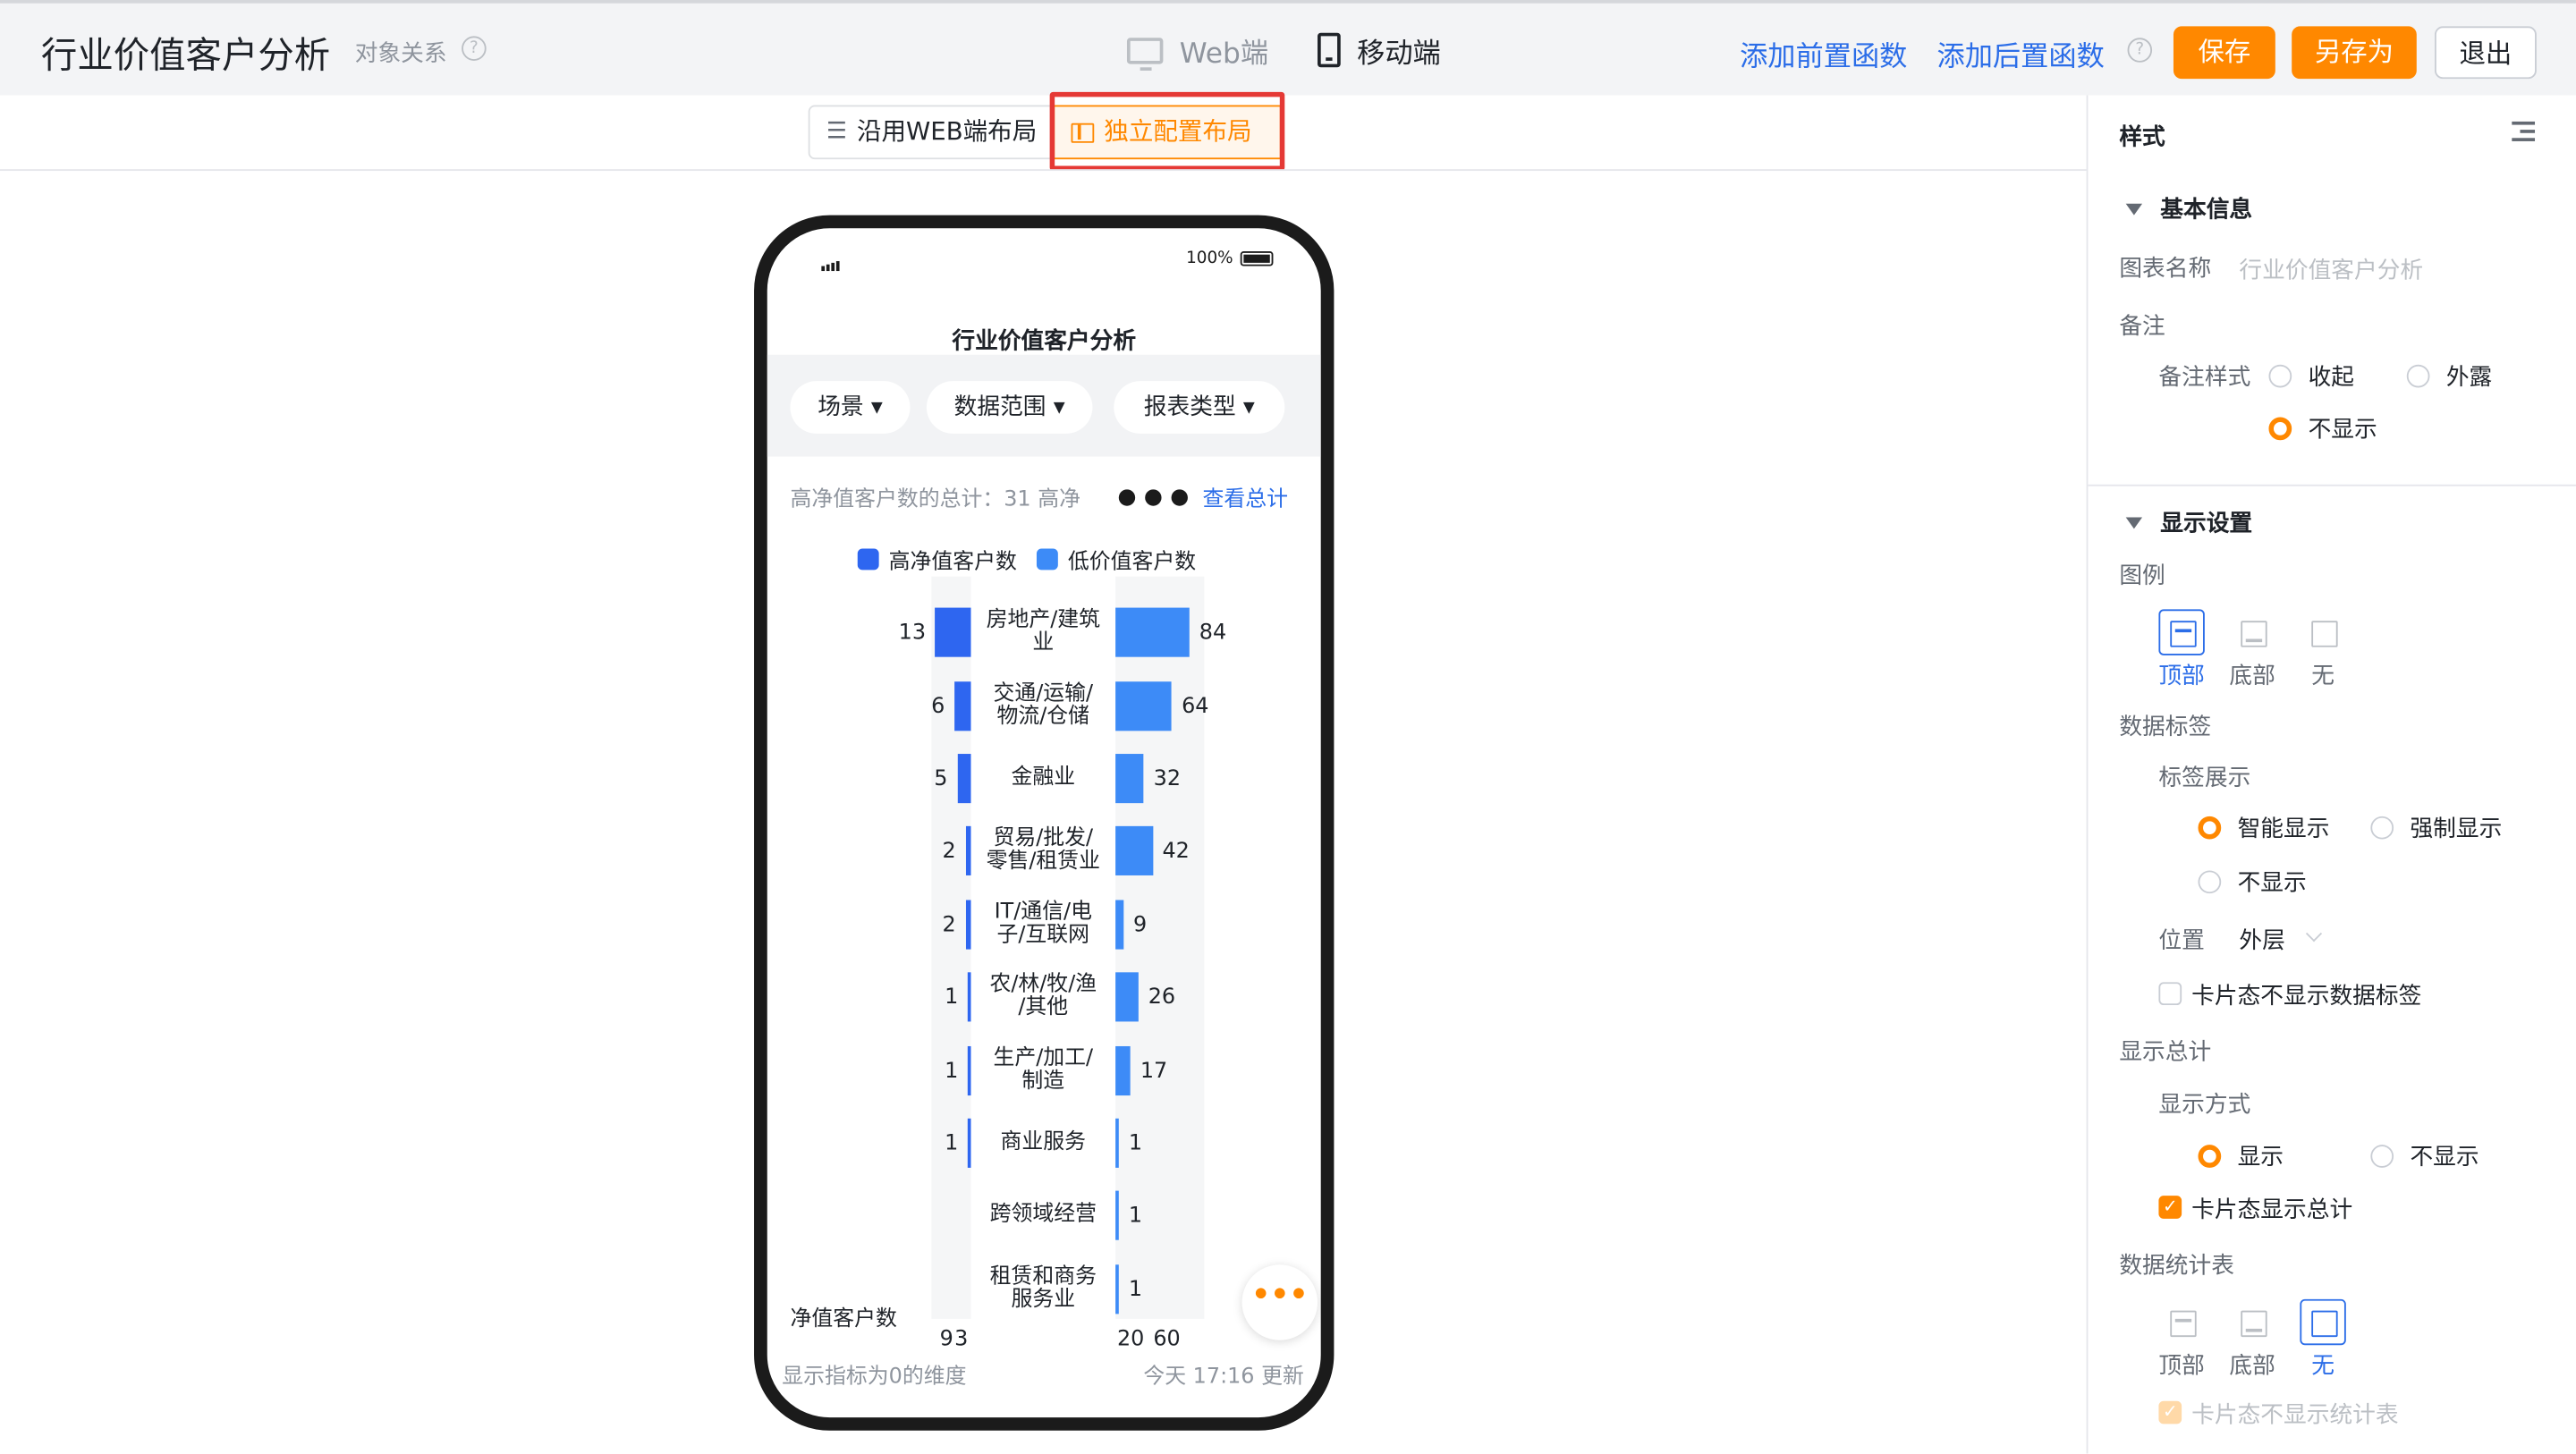  I want to click on filter-scene: 场景 ▾, so click(850, 407).